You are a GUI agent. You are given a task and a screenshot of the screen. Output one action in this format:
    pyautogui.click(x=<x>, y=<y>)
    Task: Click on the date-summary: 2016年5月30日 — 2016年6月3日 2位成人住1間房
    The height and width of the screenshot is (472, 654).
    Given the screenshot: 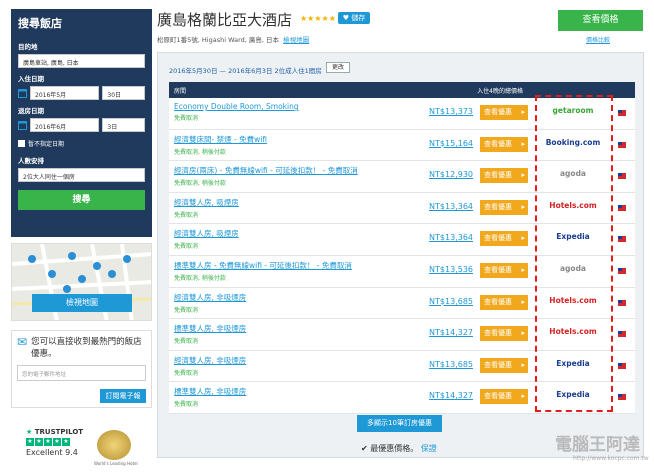 What is the action you would take?
    pyautogui.click(x=245, y=71)
    